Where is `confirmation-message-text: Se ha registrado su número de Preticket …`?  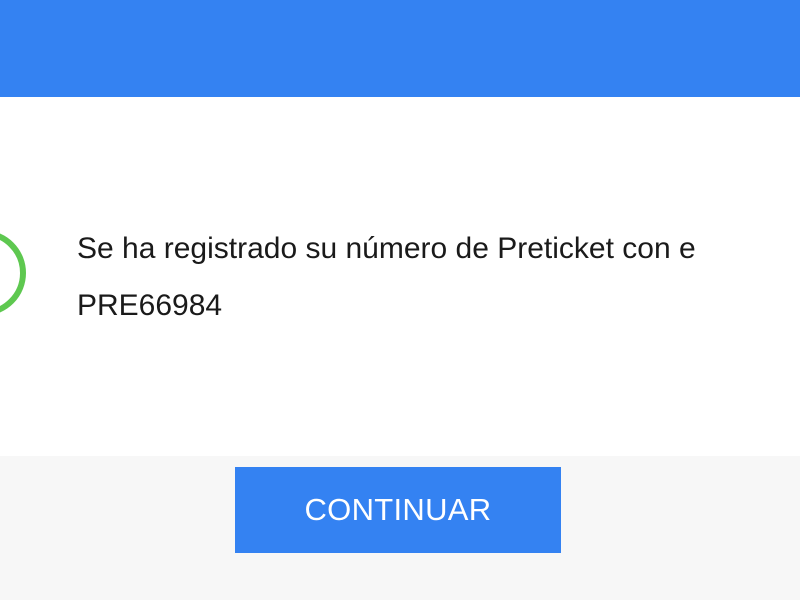
confirmation-message-text: Se ha registrado su número de Preticket … is located at coordinates (386, 248).